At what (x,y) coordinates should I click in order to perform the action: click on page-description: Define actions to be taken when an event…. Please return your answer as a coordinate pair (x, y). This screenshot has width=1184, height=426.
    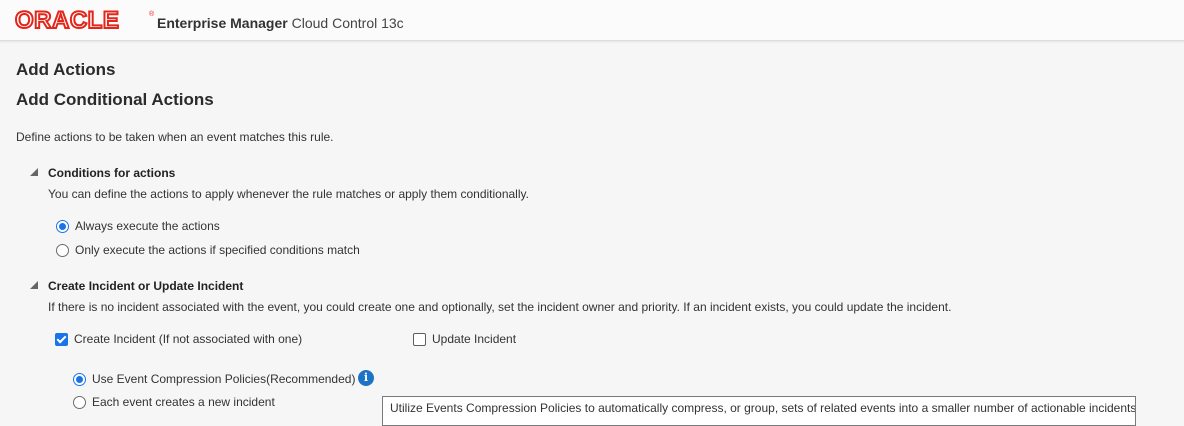
    Looking at the image, I should click on (175, 137).